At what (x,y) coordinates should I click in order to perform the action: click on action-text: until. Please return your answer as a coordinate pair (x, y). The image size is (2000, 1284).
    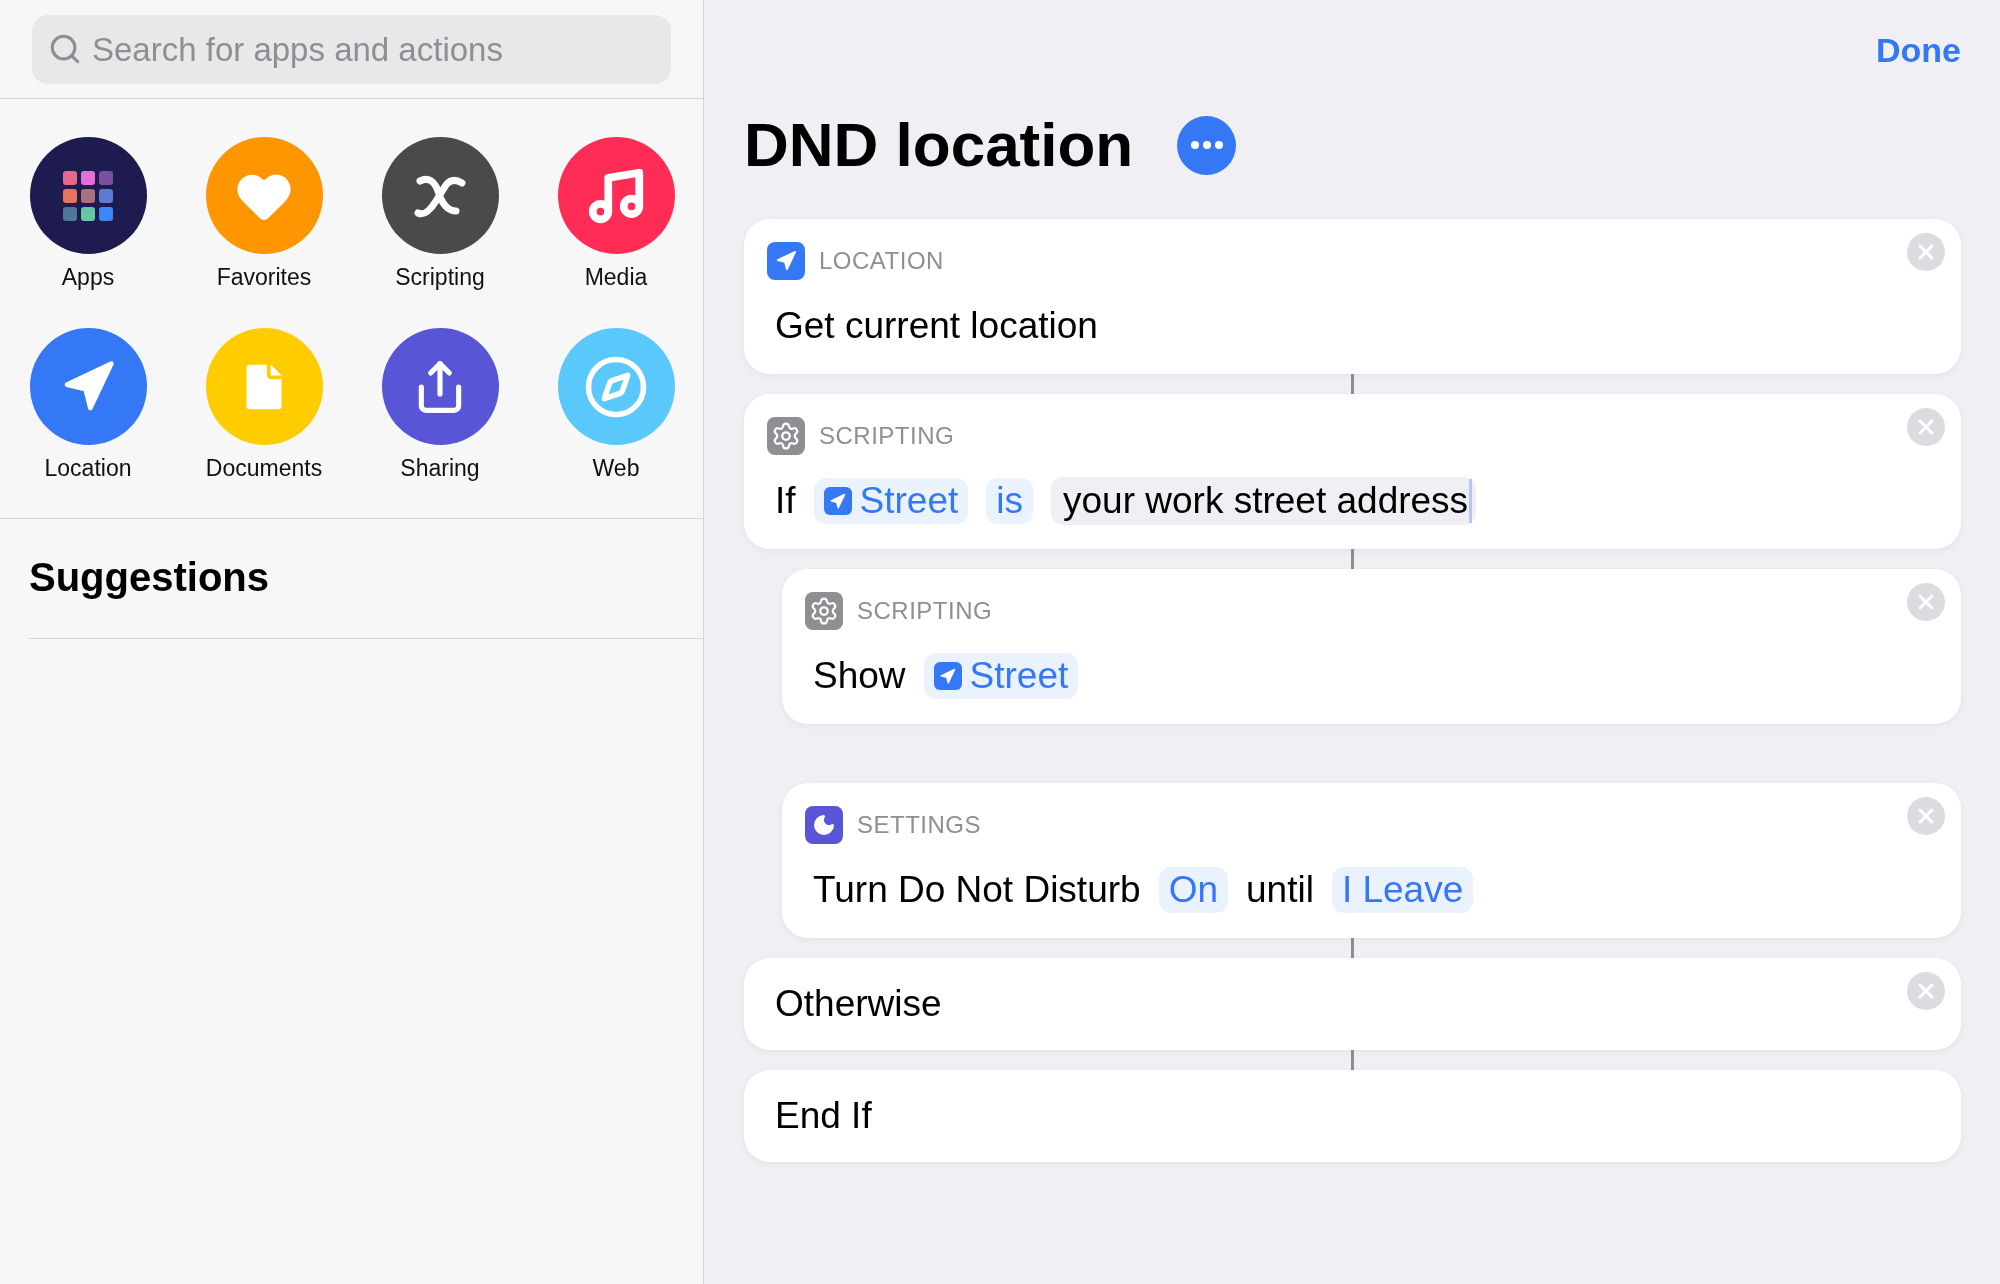
    Looking at the image, I should click on (1280, 890).